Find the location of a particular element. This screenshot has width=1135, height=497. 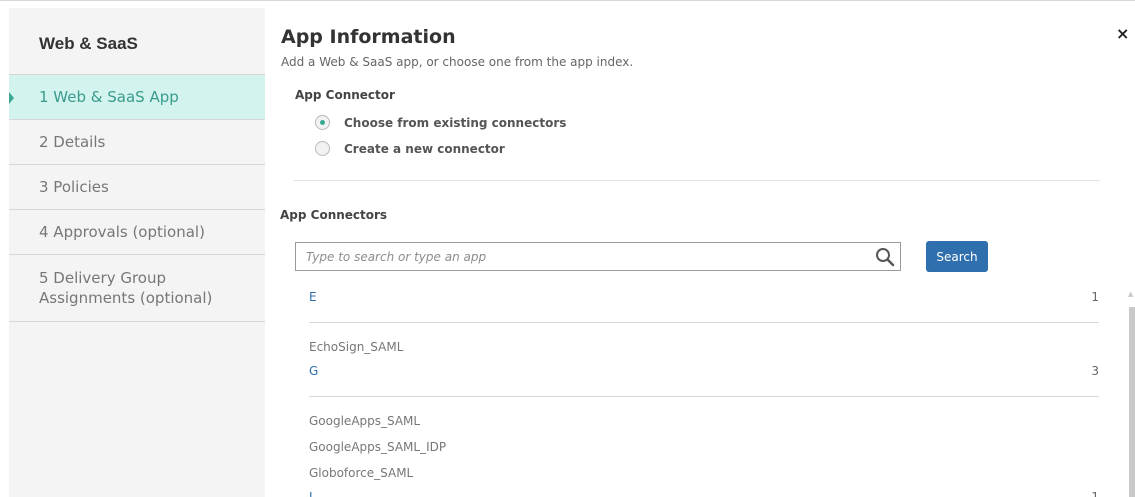

scroll-up-icon: ▲ is located at coordinates (1130, 294).